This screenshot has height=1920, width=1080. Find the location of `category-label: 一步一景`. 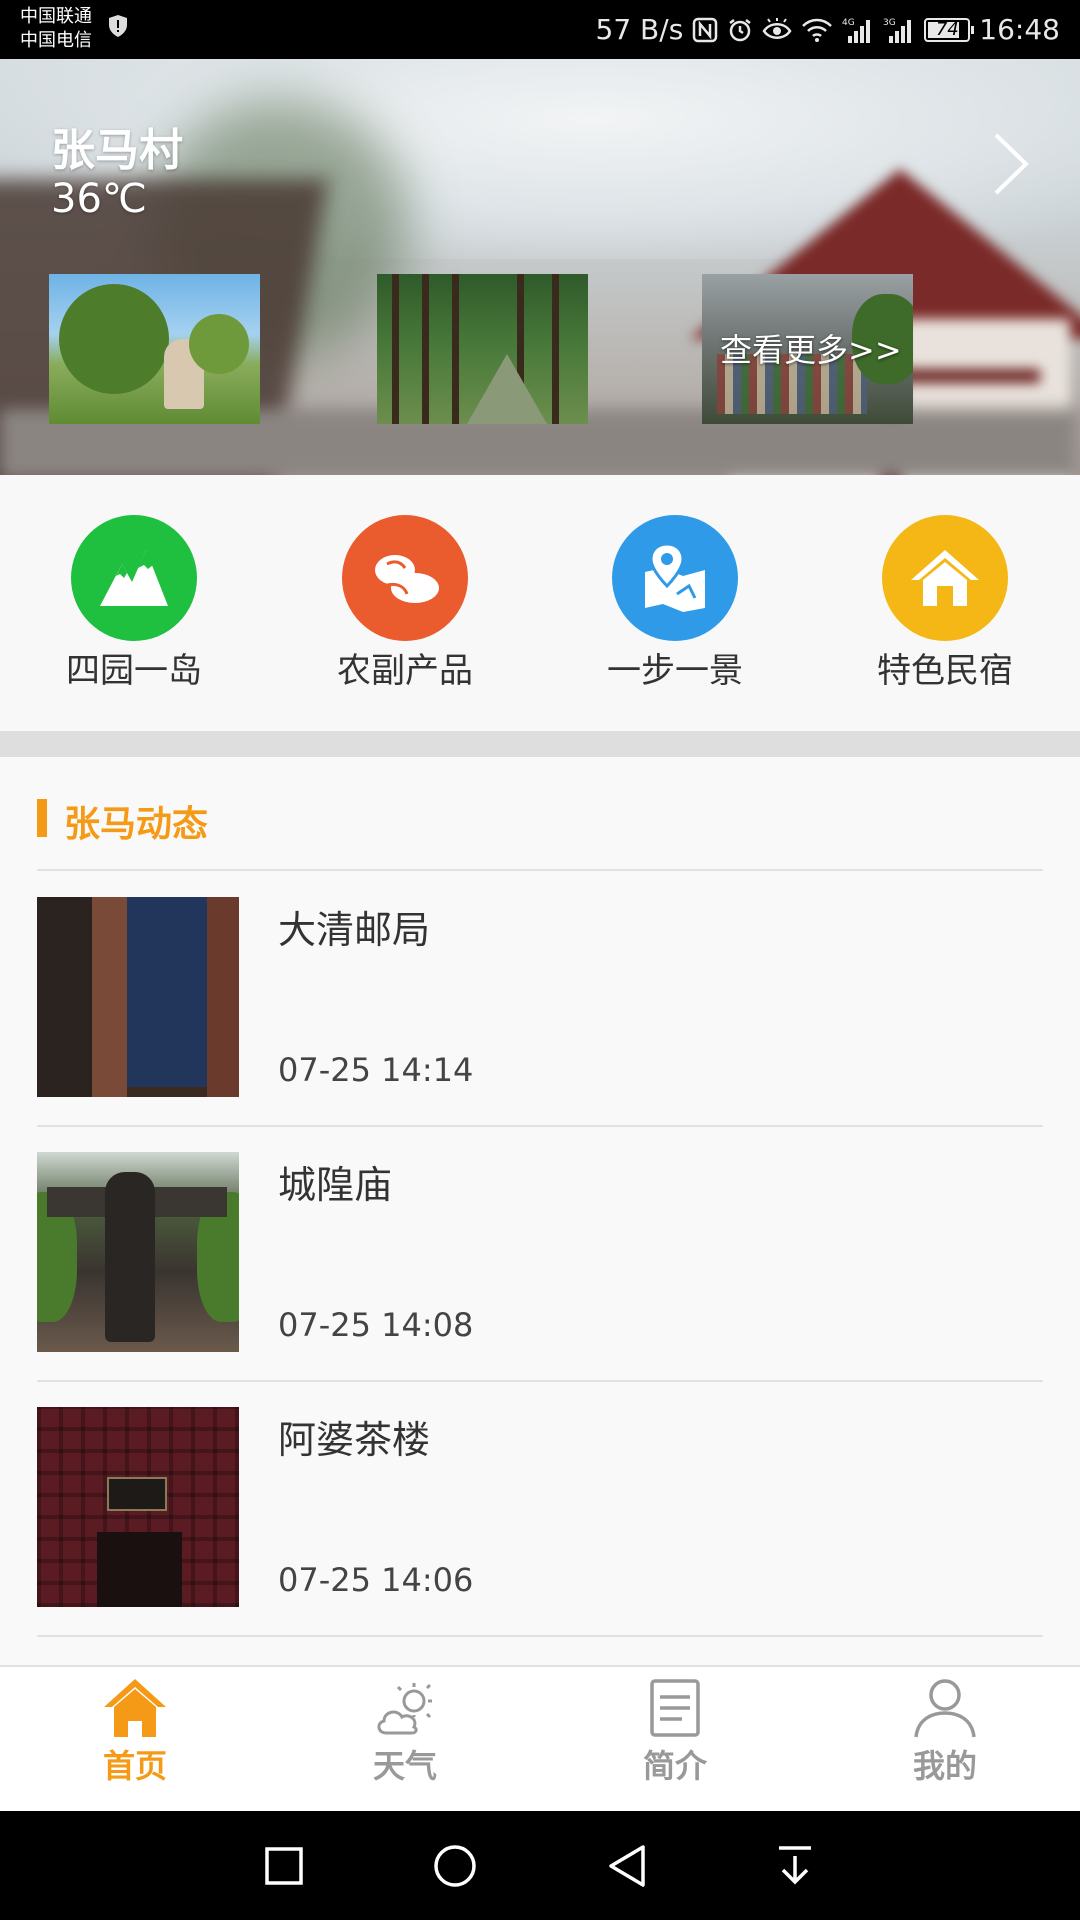

category-label: 一步一景 is located at coordinates (675, 671).